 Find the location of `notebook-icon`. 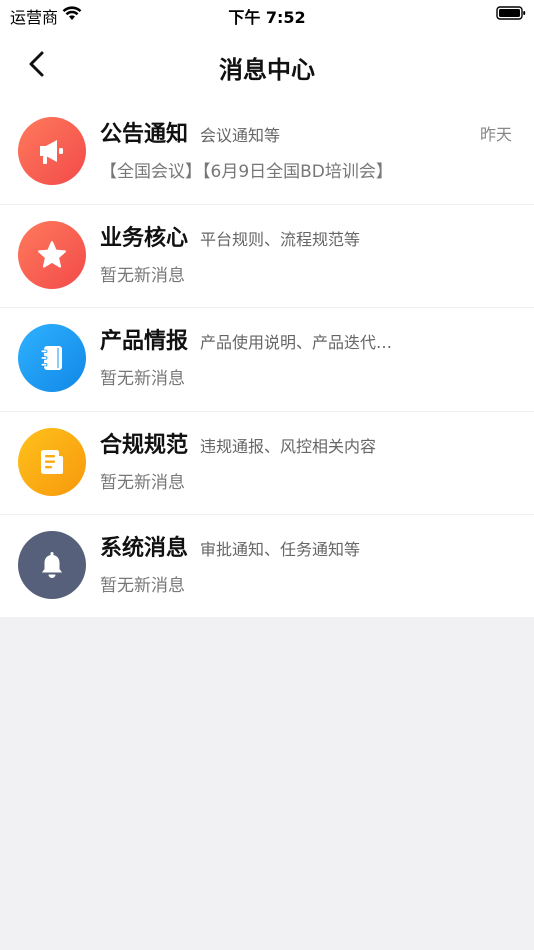

notebook-icon is located at coordinates (51, 358).